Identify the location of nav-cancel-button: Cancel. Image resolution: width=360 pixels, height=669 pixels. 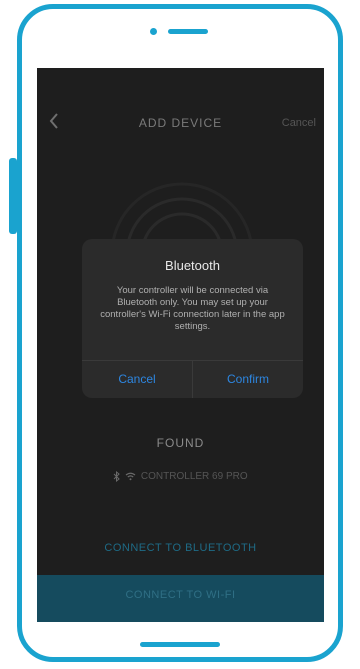
(299, 123).